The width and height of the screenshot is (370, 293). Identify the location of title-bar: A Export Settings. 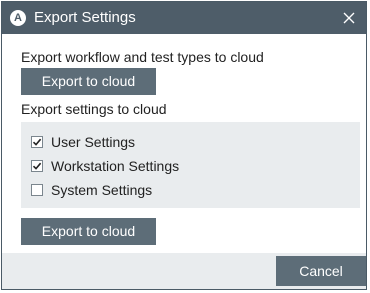
(184, 18).